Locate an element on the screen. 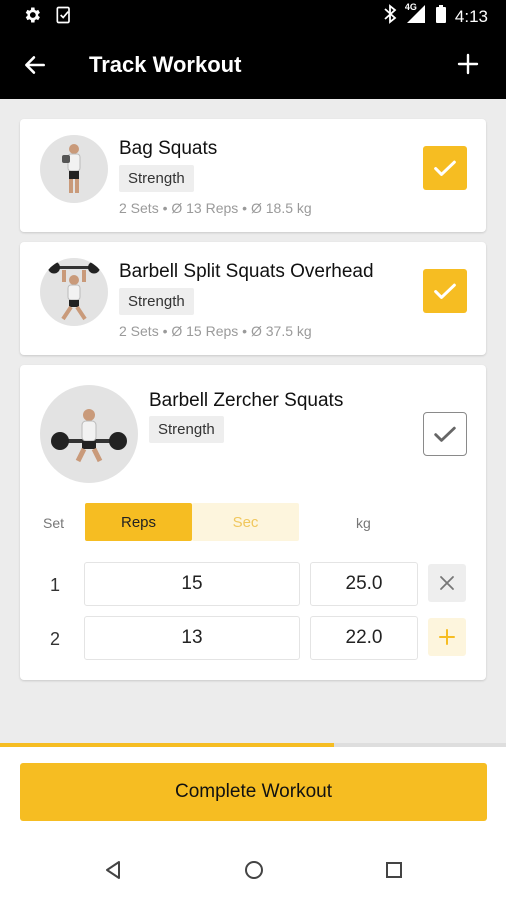 The height and width of the screenshot is (900, 506). back-arrow-icon is located at coordinates (35, 65).